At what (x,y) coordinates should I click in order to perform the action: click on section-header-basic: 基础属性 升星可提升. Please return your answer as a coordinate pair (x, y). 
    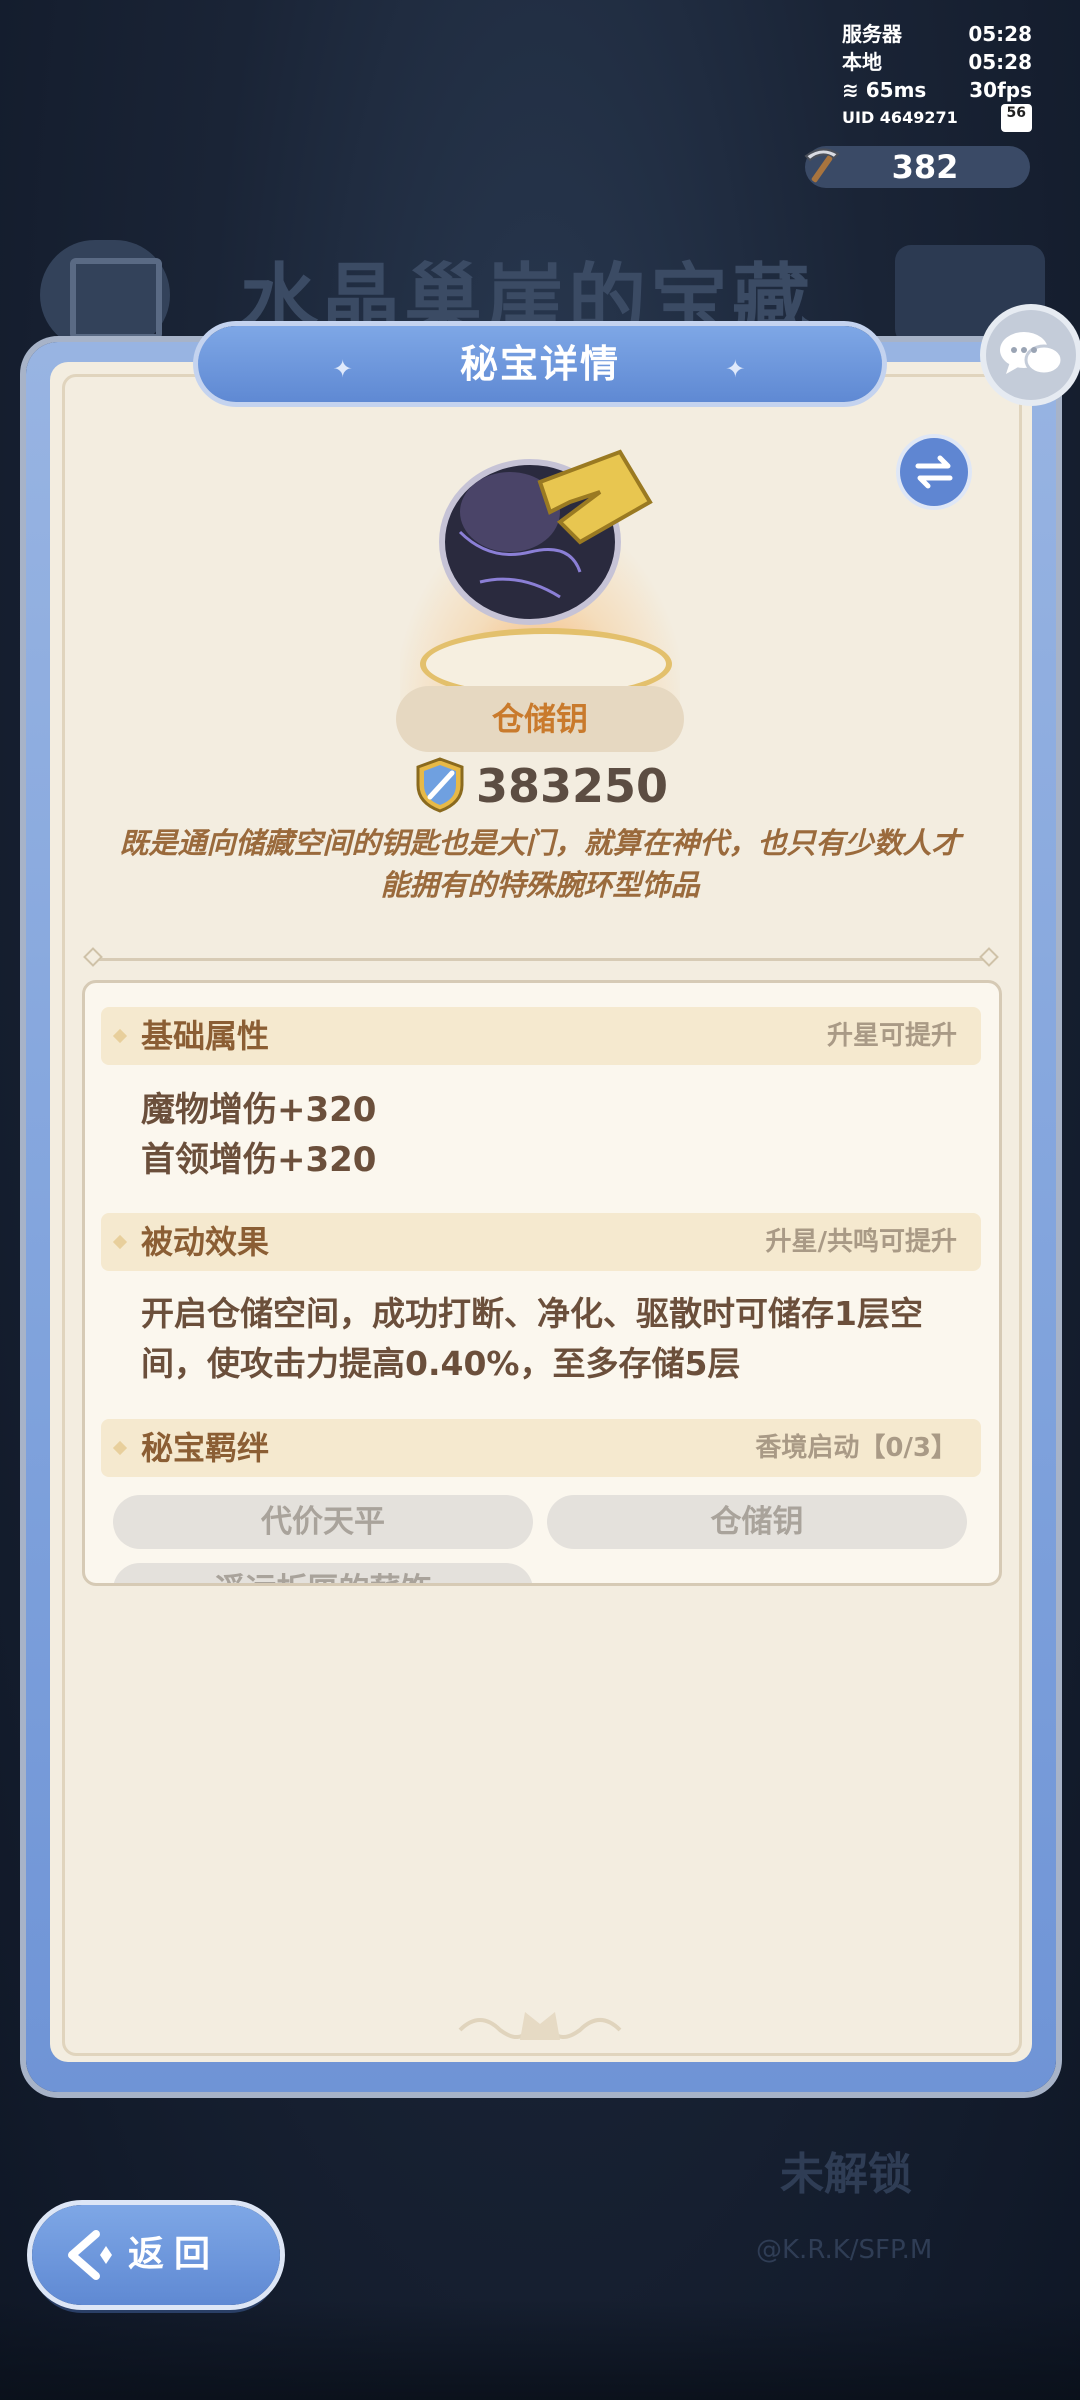
    Looking at the image, I should click on (541, 1036).